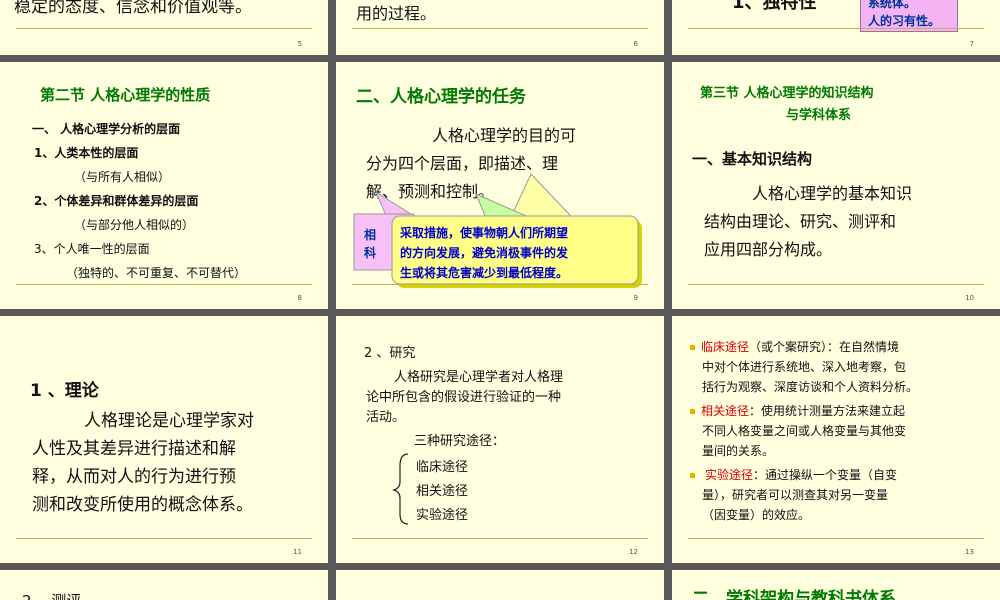 This screenshot has height=600, width=1000. I want to click on slide-title: 与学科体系, so click(819, 115).